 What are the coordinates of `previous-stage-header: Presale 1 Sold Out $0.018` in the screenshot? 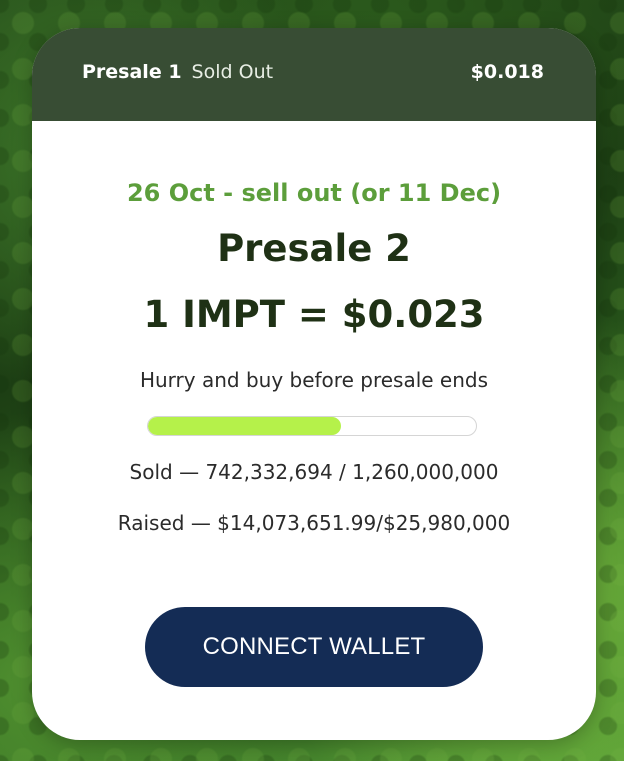 It's located at (314, 74).